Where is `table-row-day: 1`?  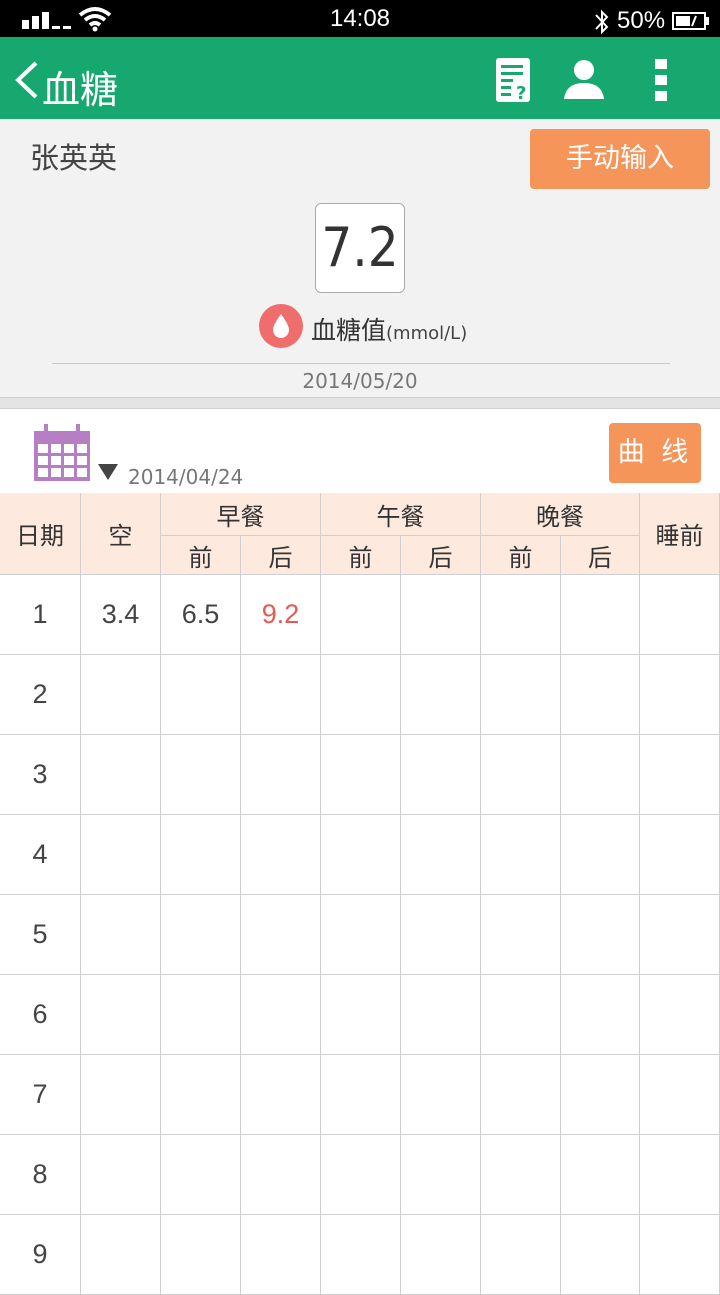 table-row-day: 1 is located at coordinates (40, 615).